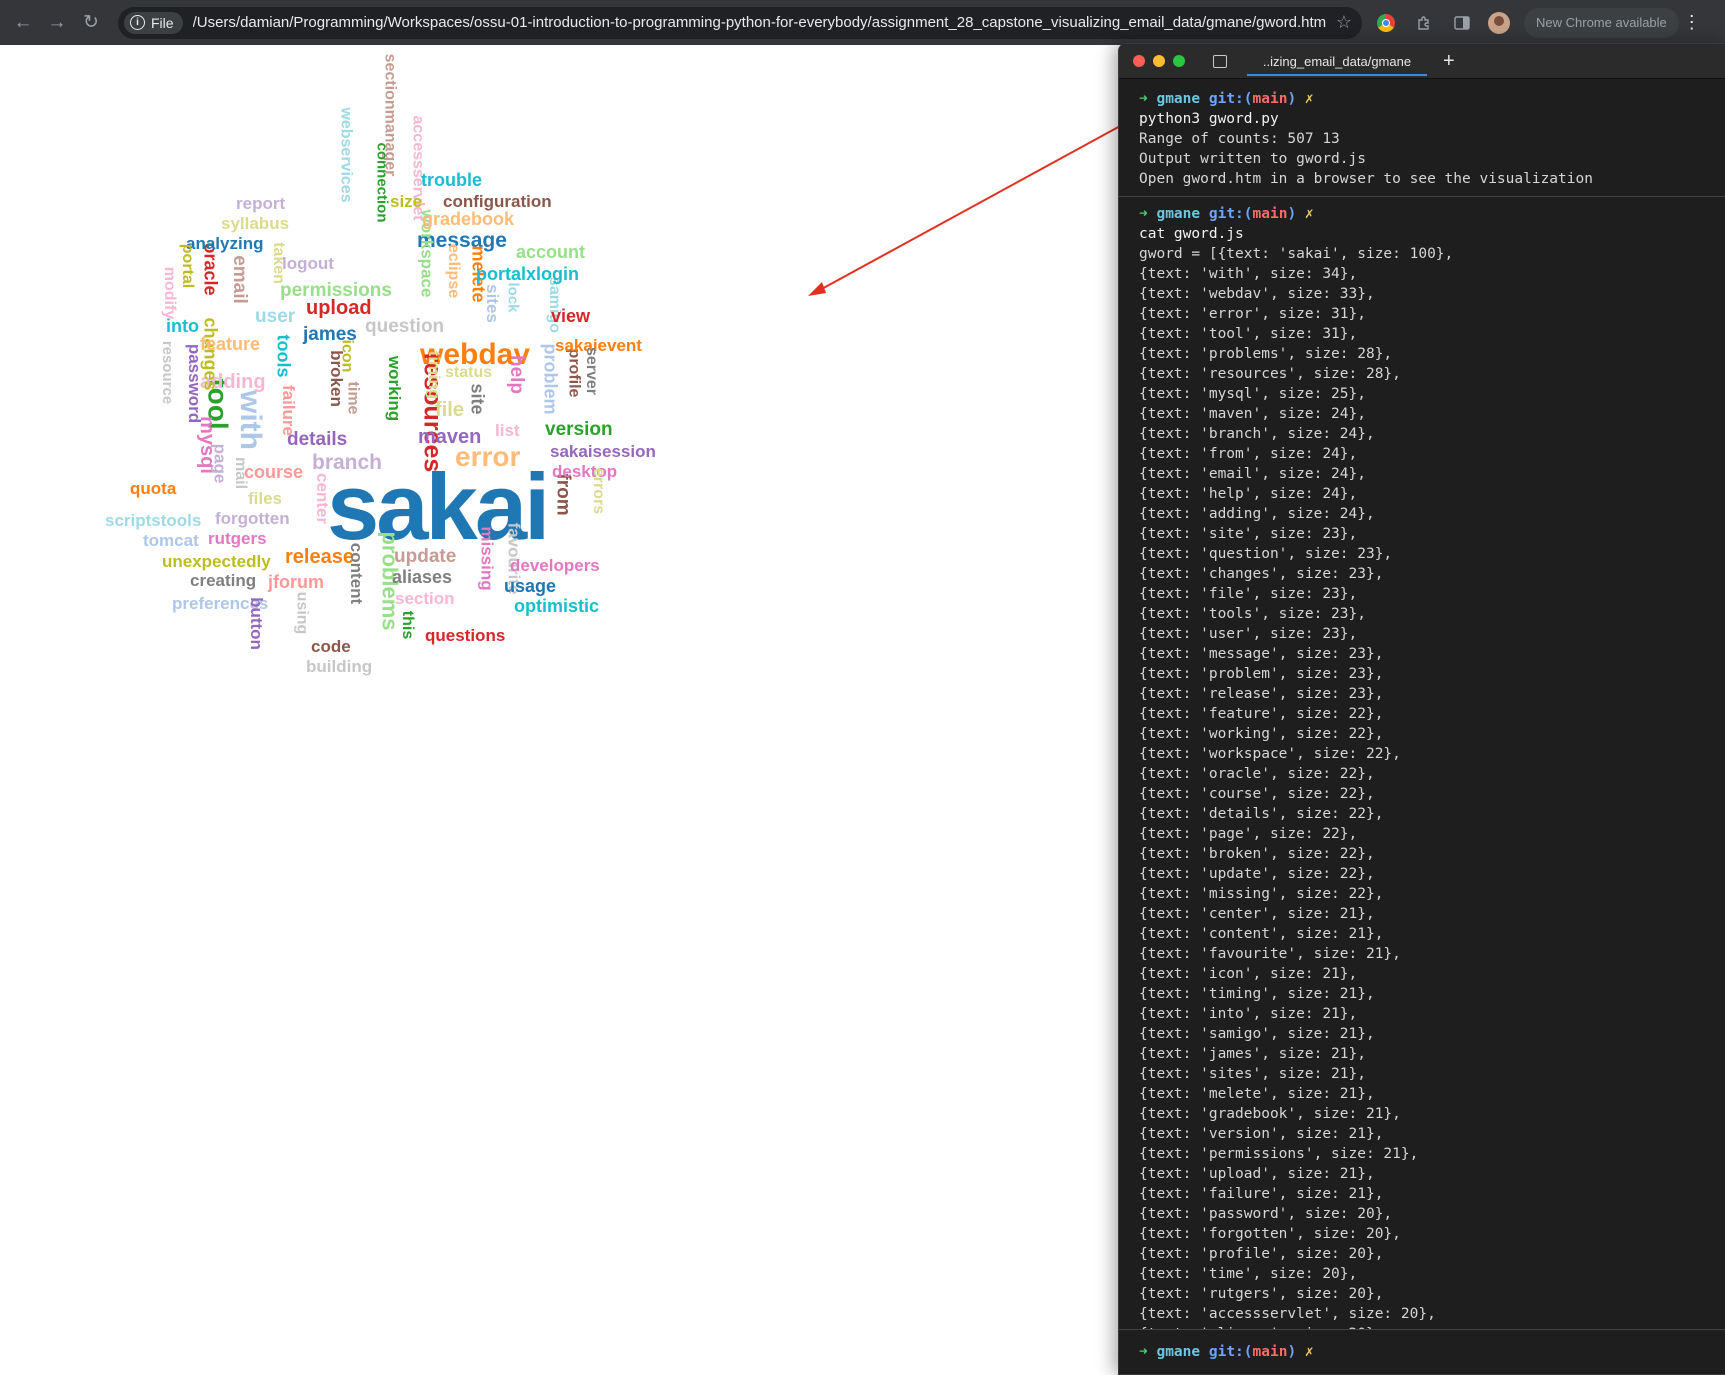 Image resolution: width=1725 pixels, height=1375 pixels. What do you see at coordinates (603, 451) in the screenshot?
I see `cloud-word-sakaisession: sakaisession` at bounding box center [603, 451].